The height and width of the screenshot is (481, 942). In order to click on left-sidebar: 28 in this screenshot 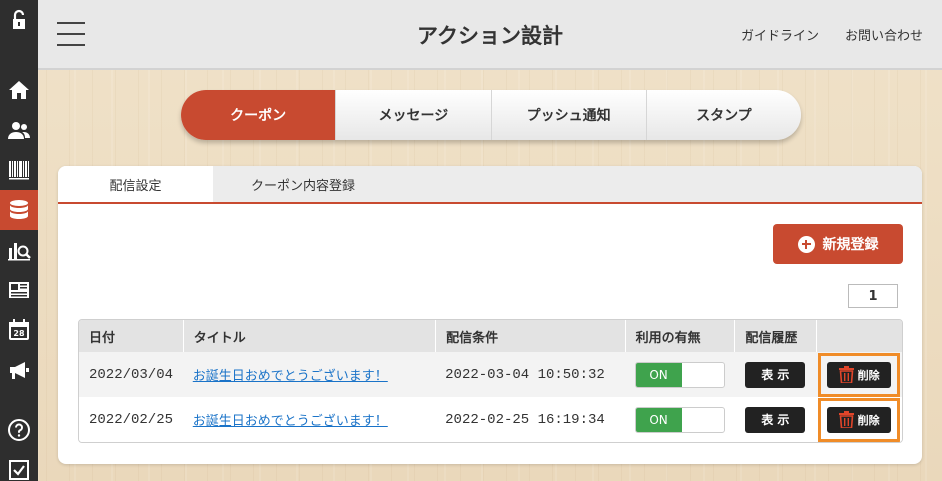, I will do `click(19, 240)`.